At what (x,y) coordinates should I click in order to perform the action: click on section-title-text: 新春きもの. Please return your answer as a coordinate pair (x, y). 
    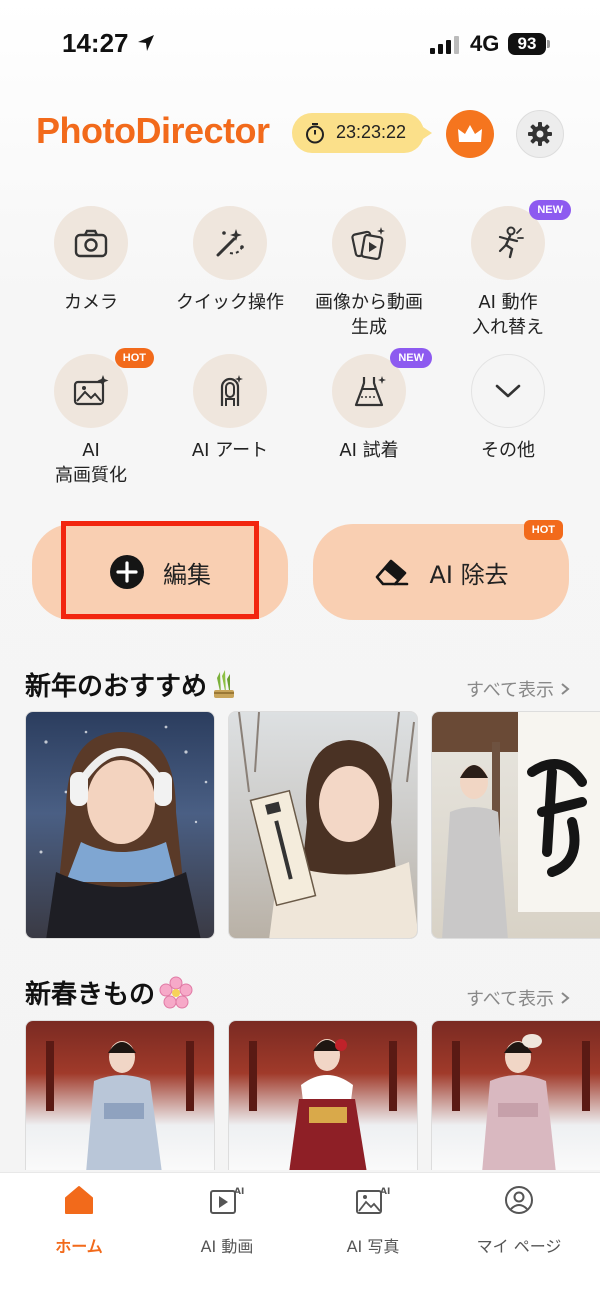
    Looking at the image, I should click on (90, 995).